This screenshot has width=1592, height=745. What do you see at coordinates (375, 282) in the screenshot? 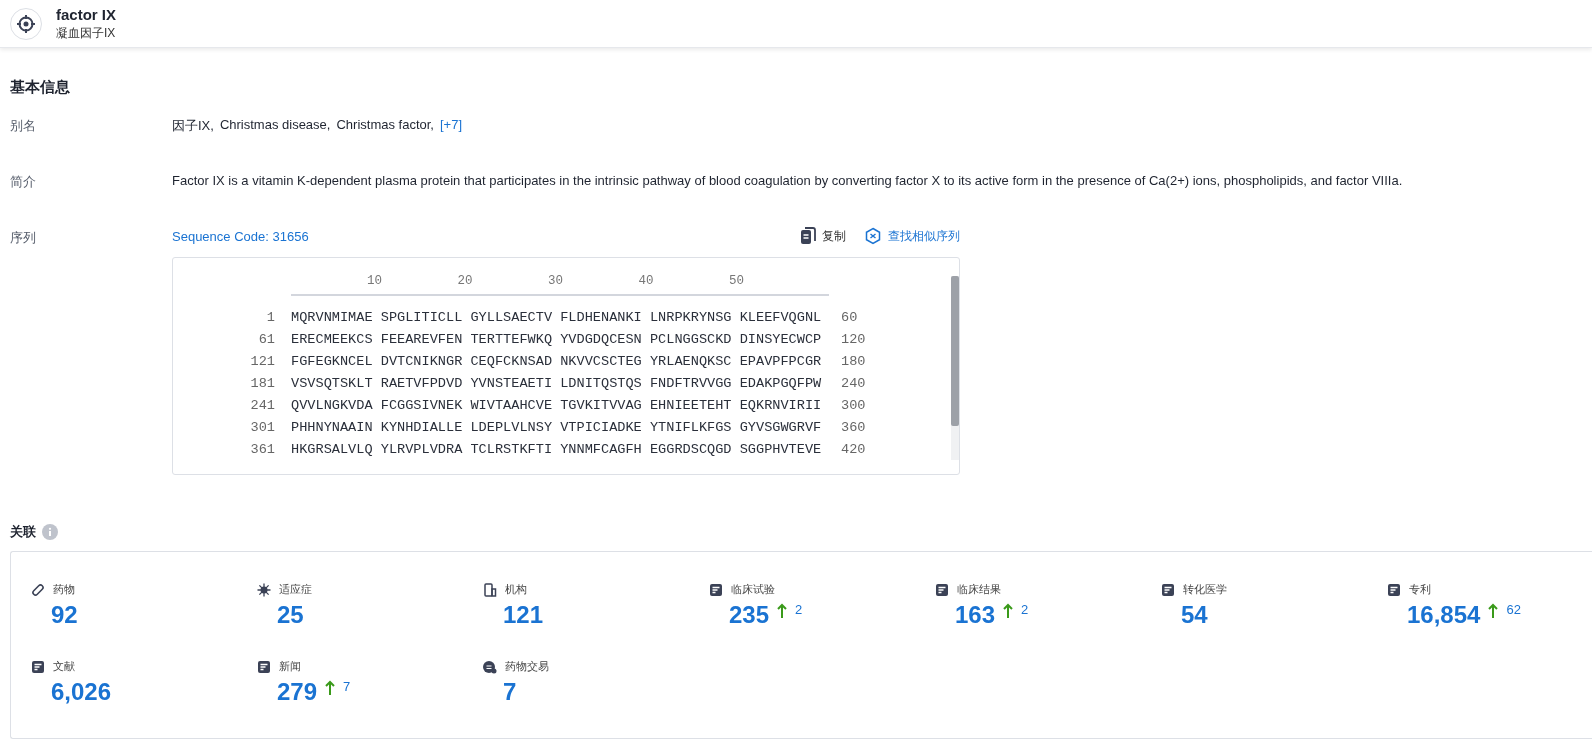
I see `ruler-tick: 10` at bounding box center [375, 282].